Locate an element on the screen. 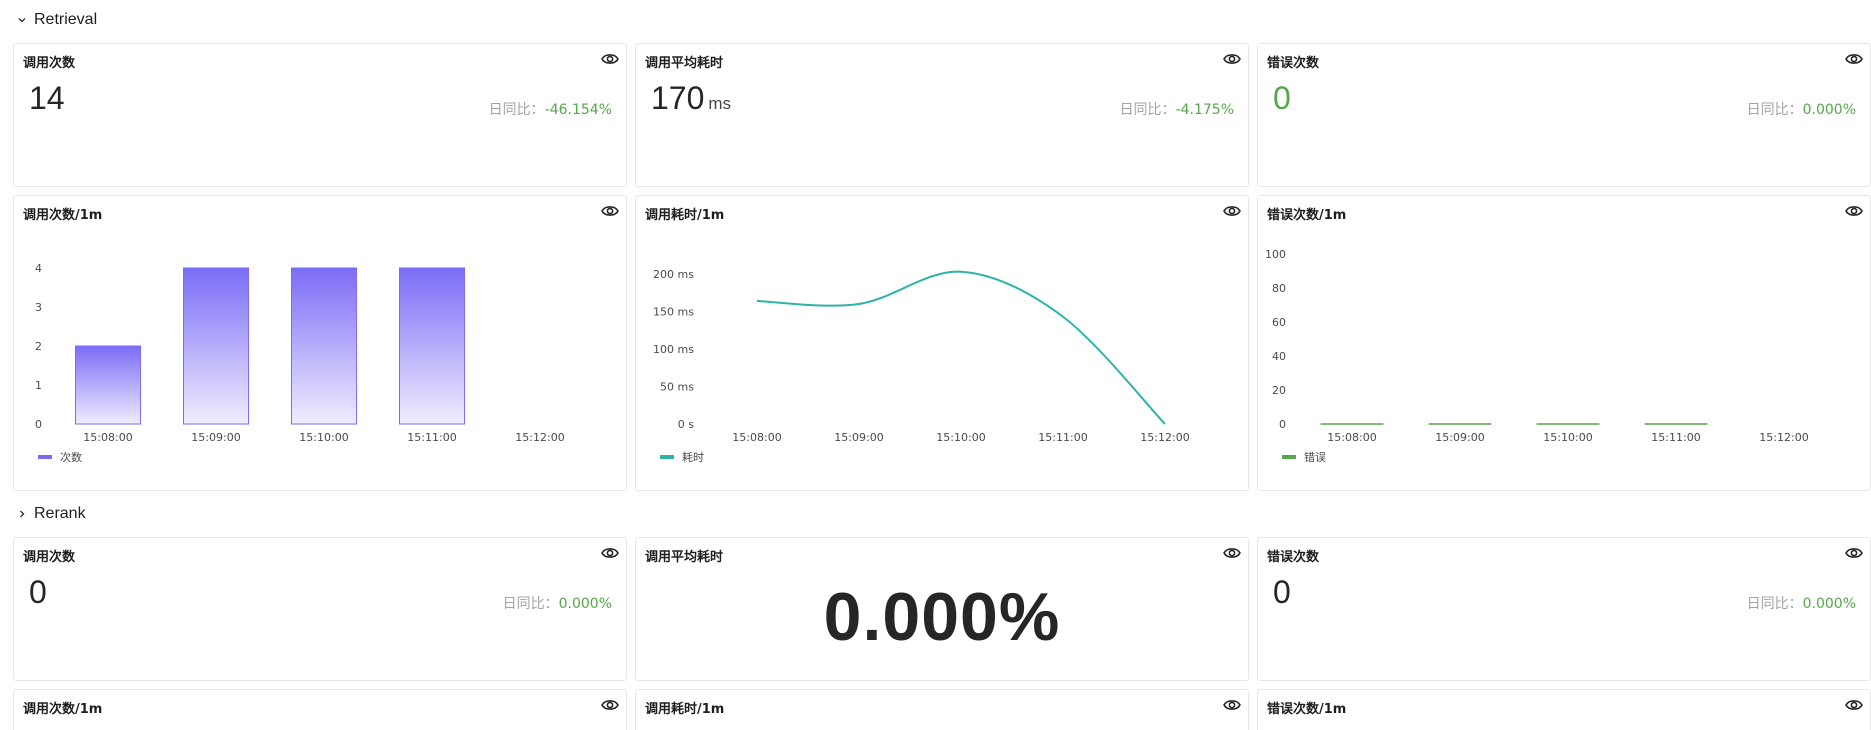 The width and height of the screenshot is (1871, 730). y-tick-label: 3 is located at coordinates (38, 307).